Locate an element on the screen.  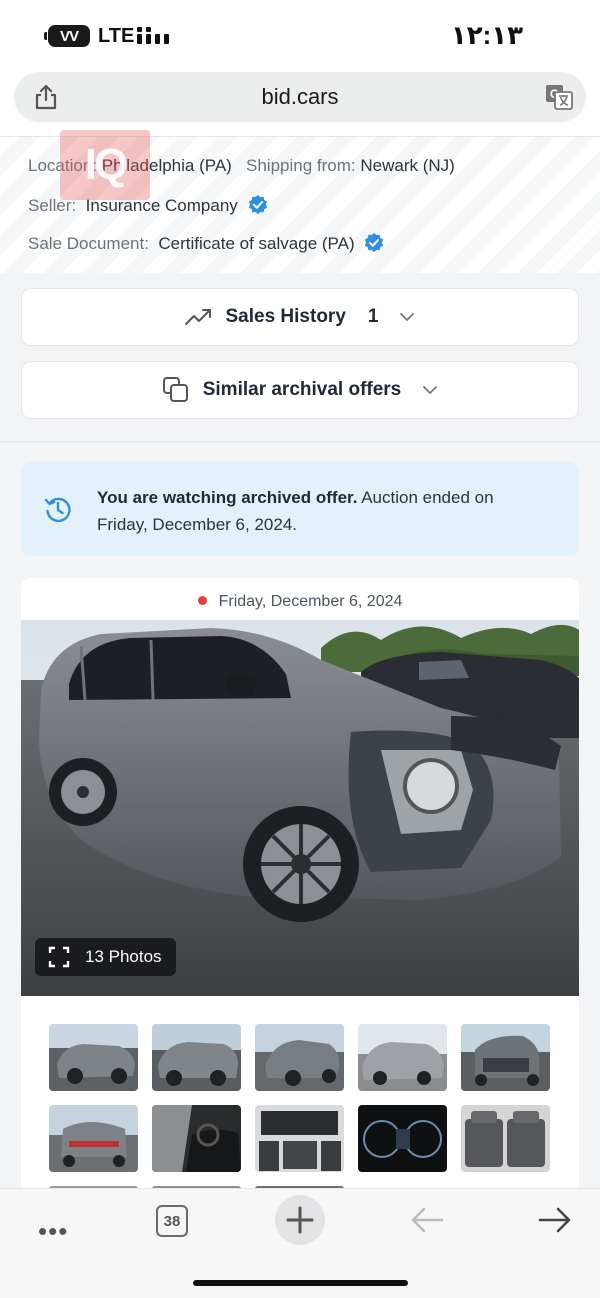
home-indicator is located at coordinates (300, 1283).